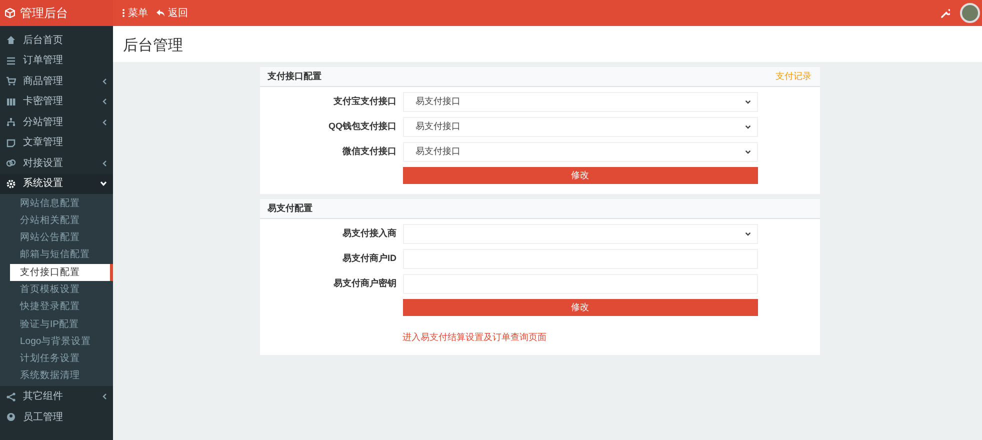 The width and height of the screenshot is (982, 440). What do you see at coordinates (11, 183) in the screenshot?
I see `gear-icon` at bounding box center [11, 183].